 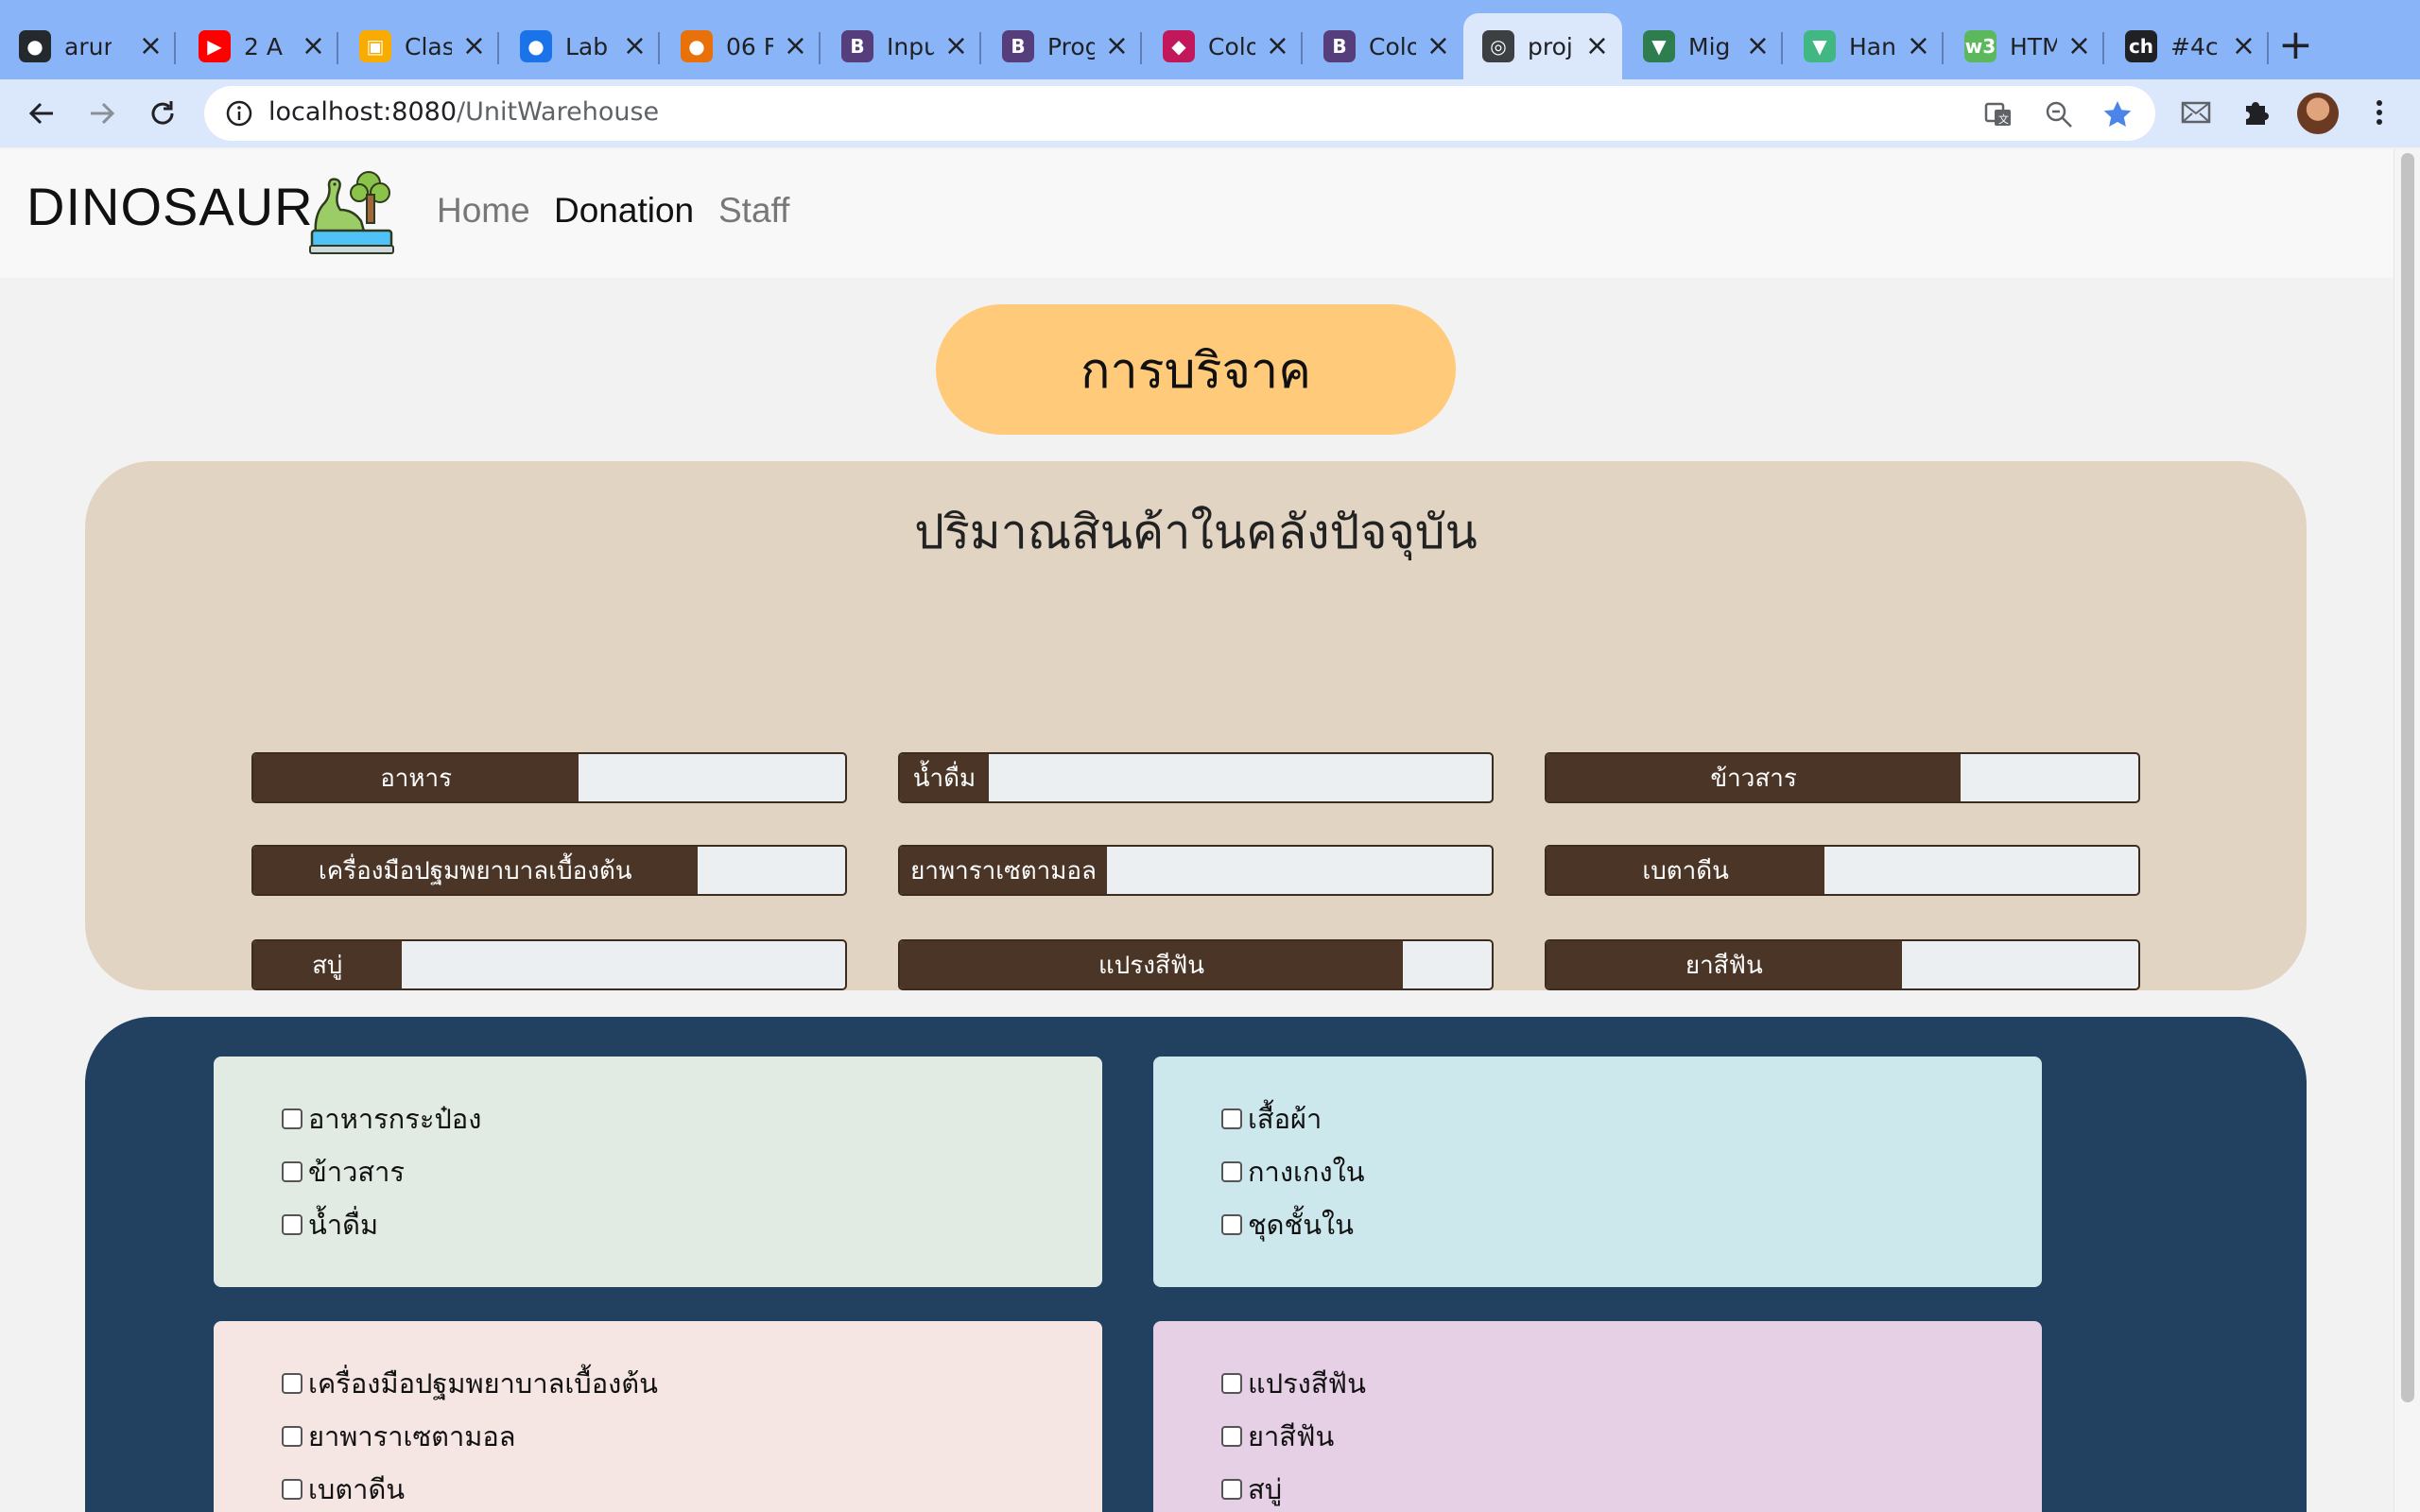 I want to click on menu-kebab-icon, so click(x=2379, y=112).